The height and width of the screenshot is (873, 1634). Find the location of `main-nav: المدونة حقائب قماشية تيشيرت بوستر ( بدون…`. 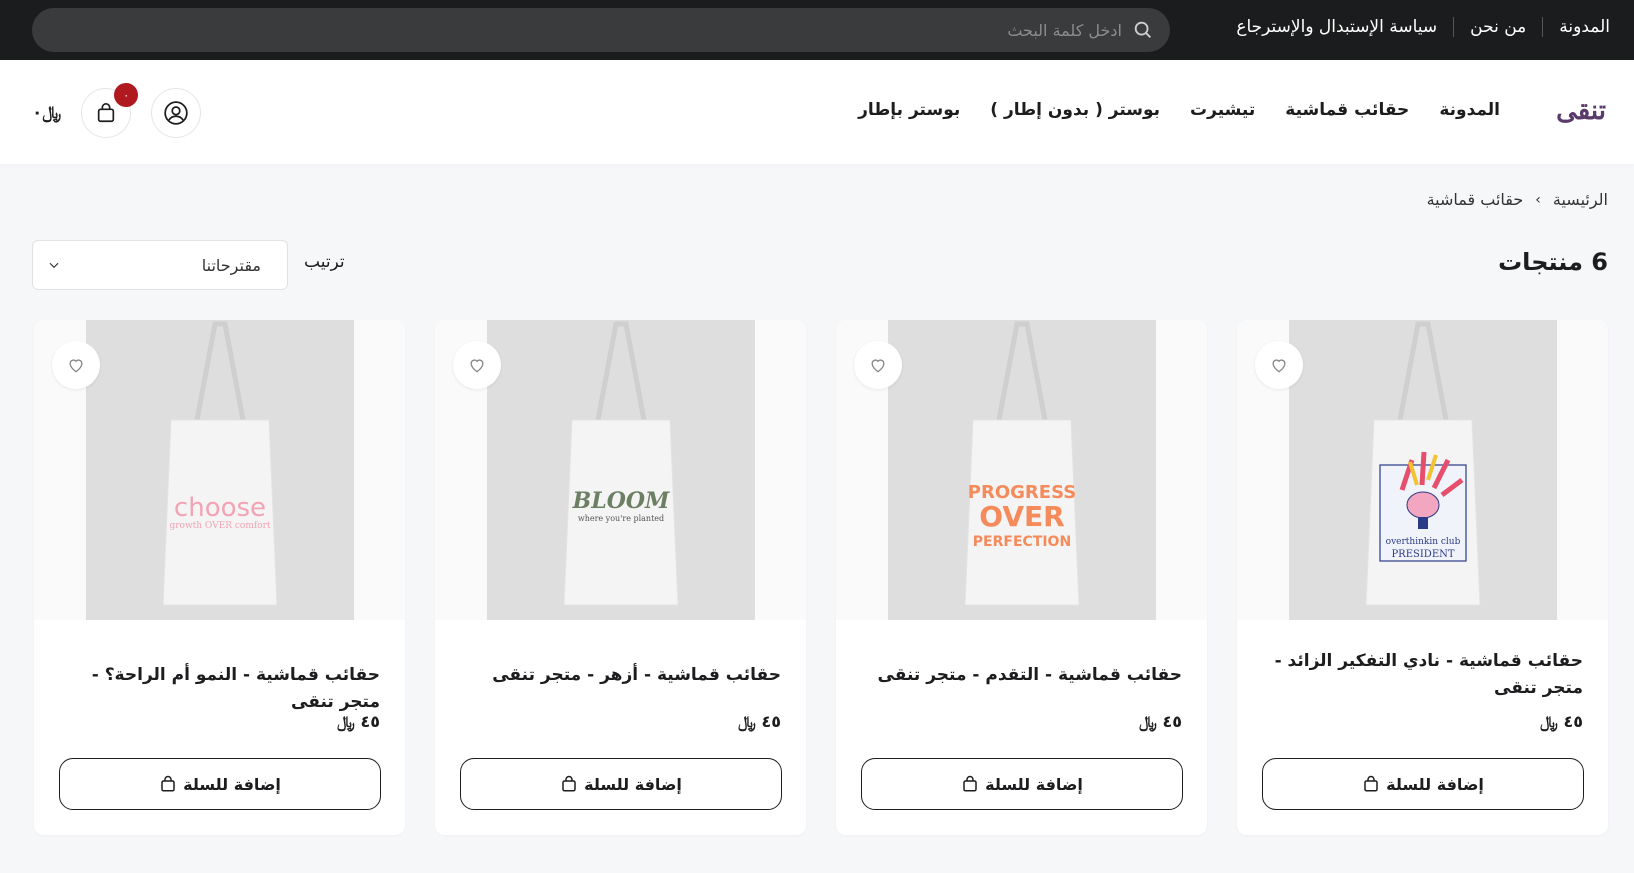

main-nav: المدونة حقائب قماشية تيشيرت بوستر ( بدون… is located at coordinates (1179, 110).